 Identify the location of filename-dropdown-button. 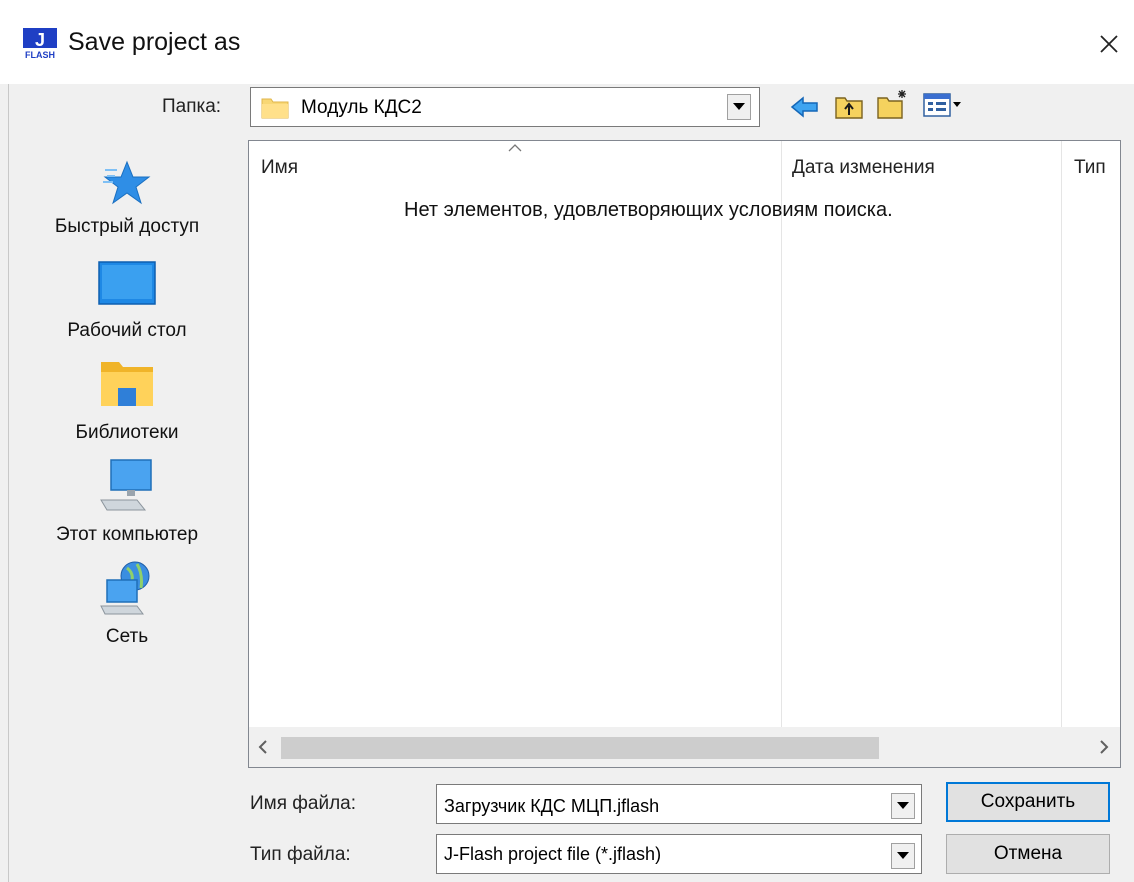
(903, 806).